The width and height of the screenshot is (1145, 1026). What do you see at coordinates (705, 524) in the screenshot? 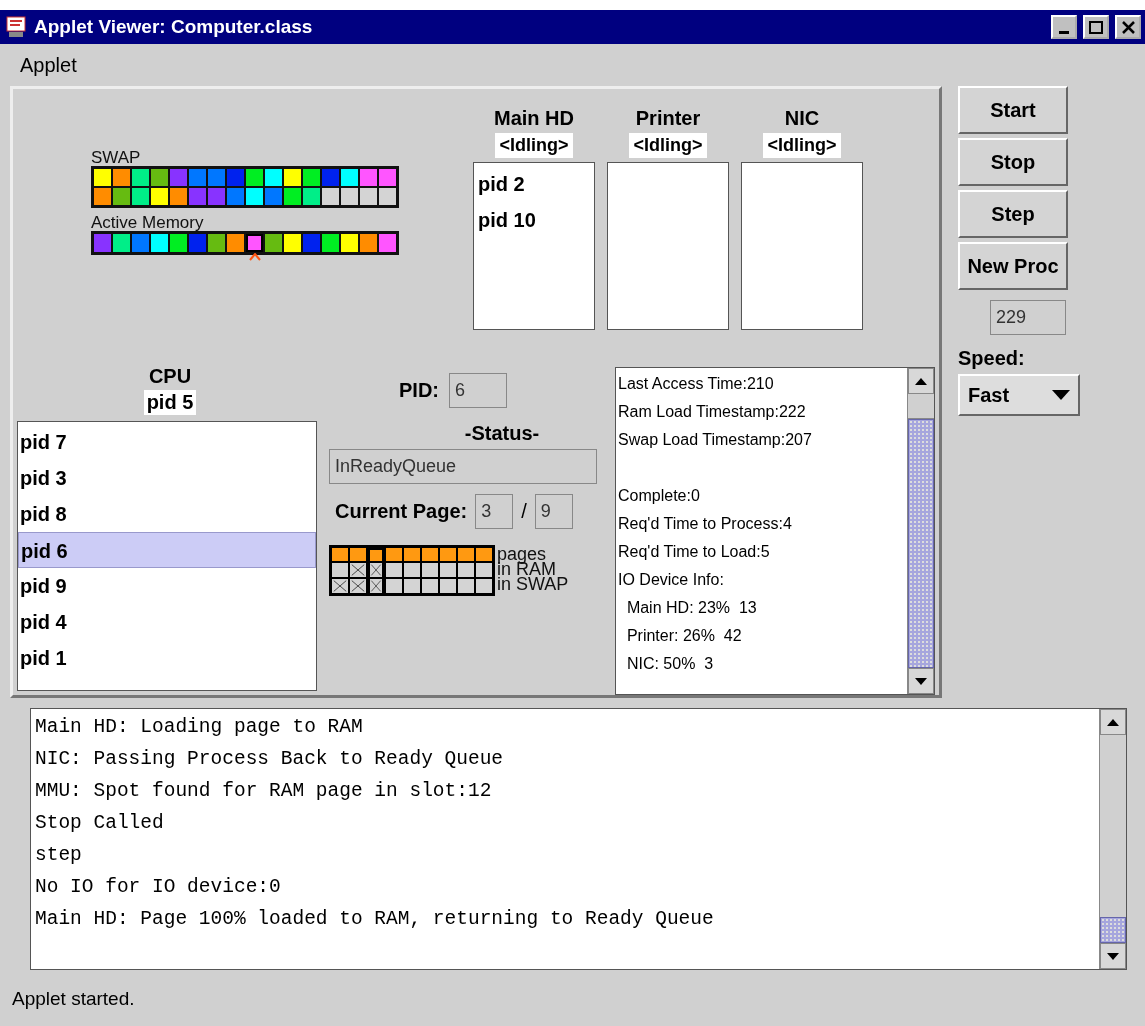
I see `info-line: Req'd Time to Process:4` at bounding box center [705, 524].